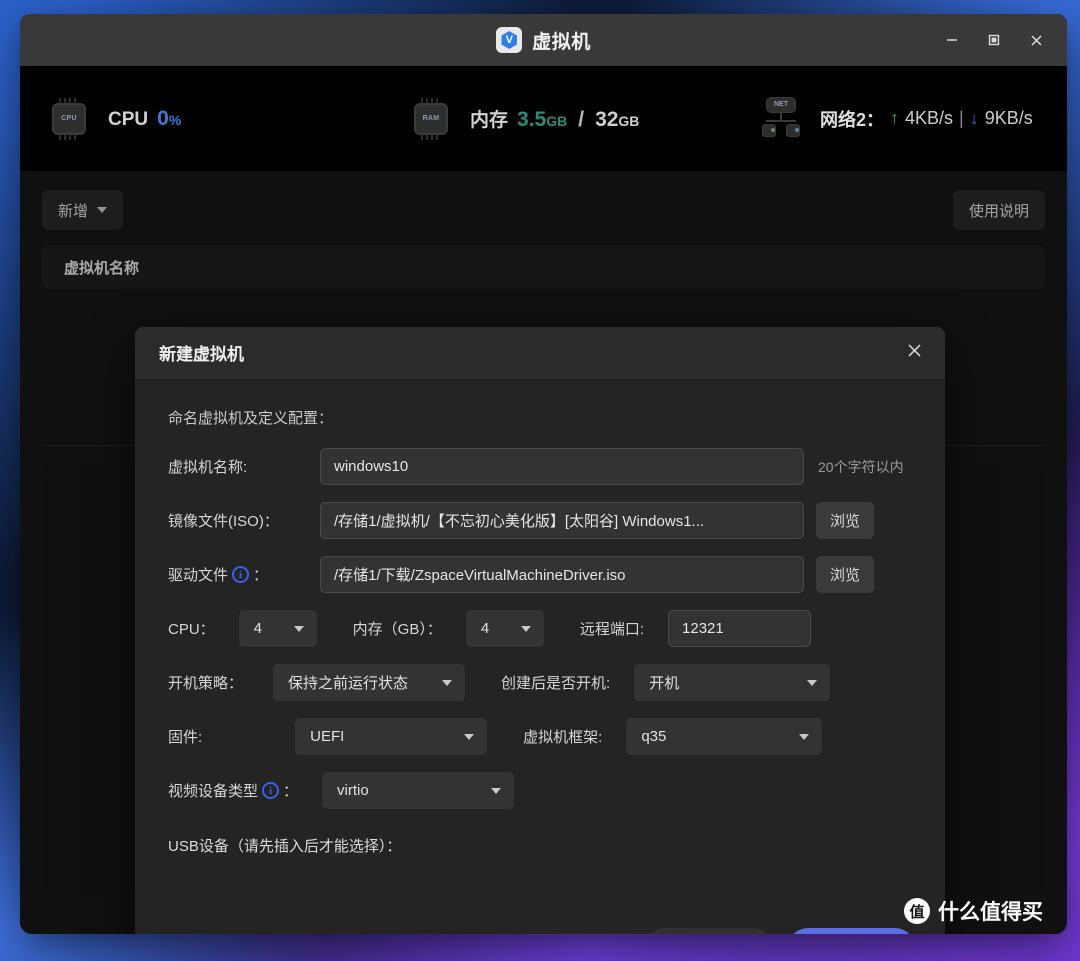 This screenshot has width=1080, height=961. What do you see at coordinates (917, 911) in the screenshot?
I see `watermark-badge: 值` at bounding box center [917, 911].